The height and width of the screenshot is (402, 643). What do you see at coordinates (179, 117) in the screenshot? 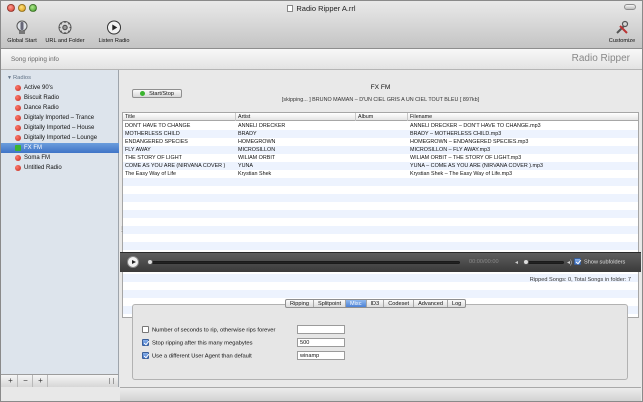
I see `column-header-title: Title` at bounding box center [179, 117].